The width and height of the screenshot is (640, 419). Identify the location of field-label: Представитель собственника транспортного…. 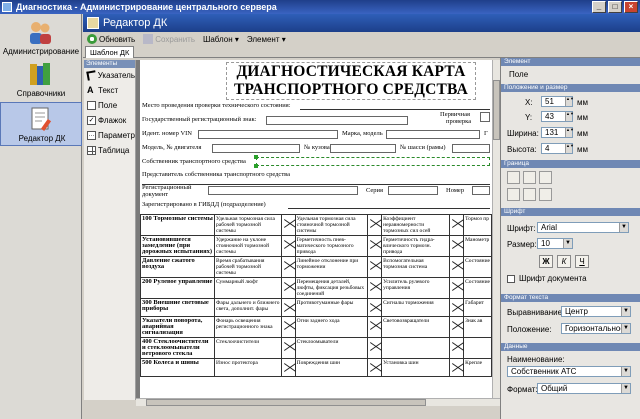
(216, 174).